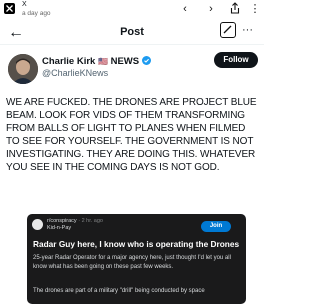  What do you see at coordinates (125, 61) in the screenshot?
I see `news-label: NEWS` at bounding box center [125, 61].